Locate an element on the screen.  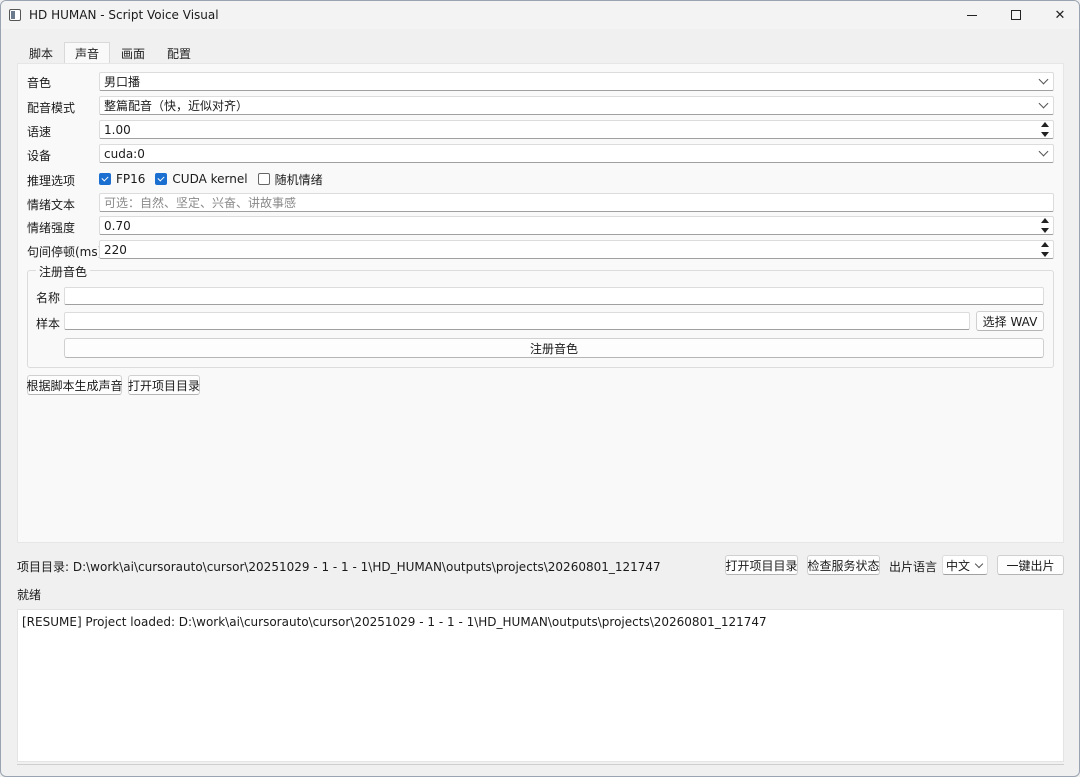
register-group-title: 注册音色 is located at coordinates (63, 271).